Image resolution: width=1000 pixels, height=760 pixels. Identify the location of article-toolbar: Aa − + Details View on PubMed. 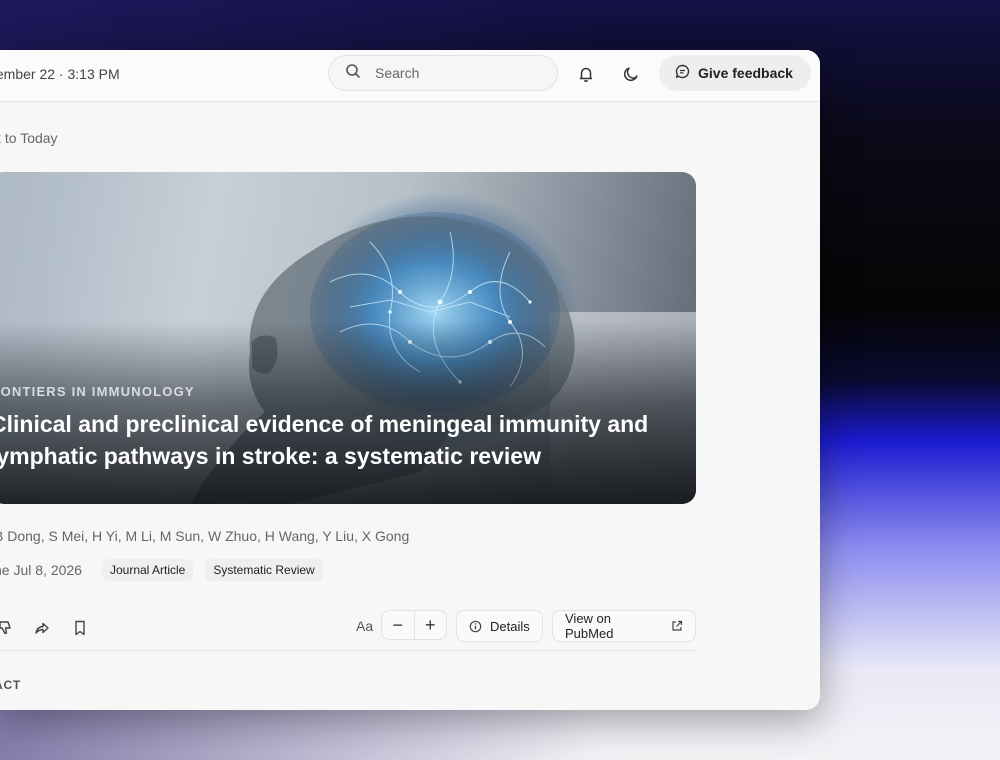
(348, 630).